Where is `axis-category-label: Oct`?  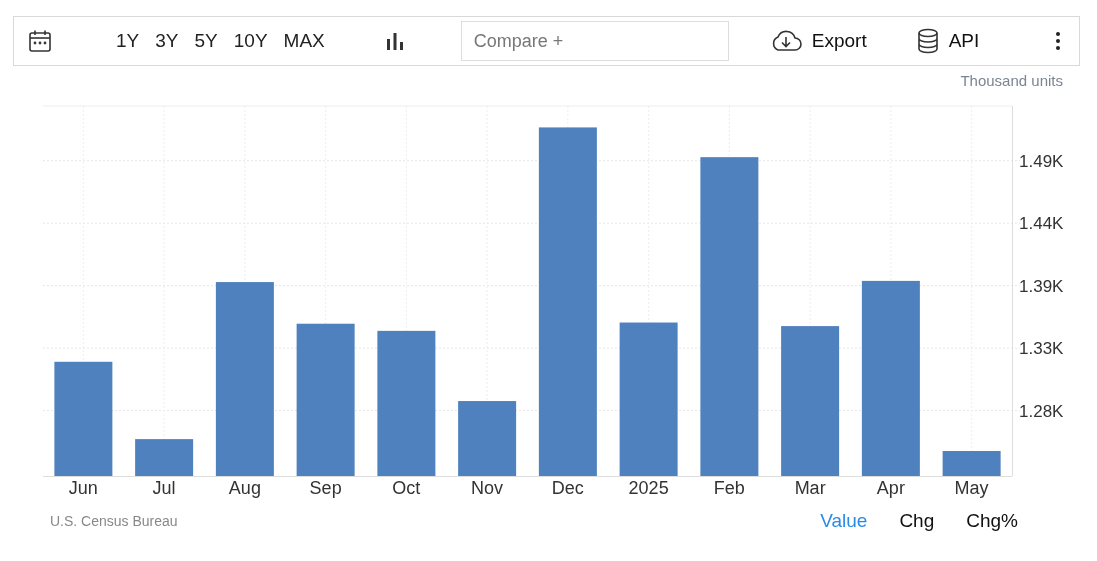
axis-category-label: Oct is located at coordinates (406, 488).